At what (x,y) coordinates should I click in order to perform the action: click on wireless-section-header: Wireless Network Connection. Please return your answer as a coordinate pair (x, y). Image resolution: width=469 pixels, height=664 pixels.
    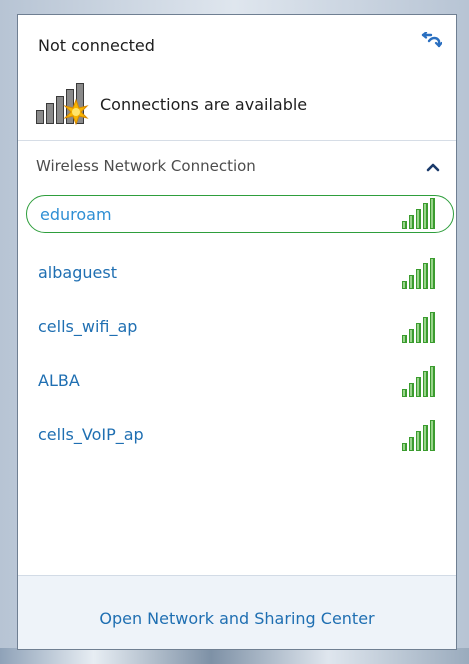
    Looking at the image, I should click on (237, 168).